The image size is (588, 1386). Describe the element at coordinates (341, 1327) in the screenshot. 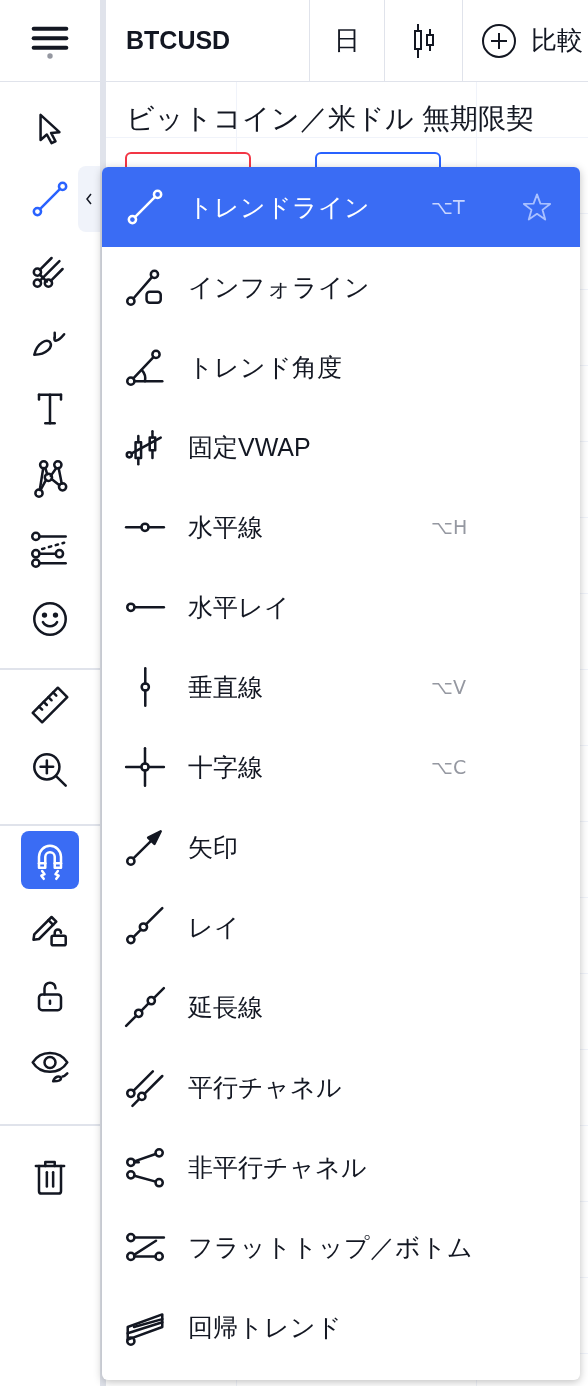

I see `menu-item: 回帰トレンド` at that location.